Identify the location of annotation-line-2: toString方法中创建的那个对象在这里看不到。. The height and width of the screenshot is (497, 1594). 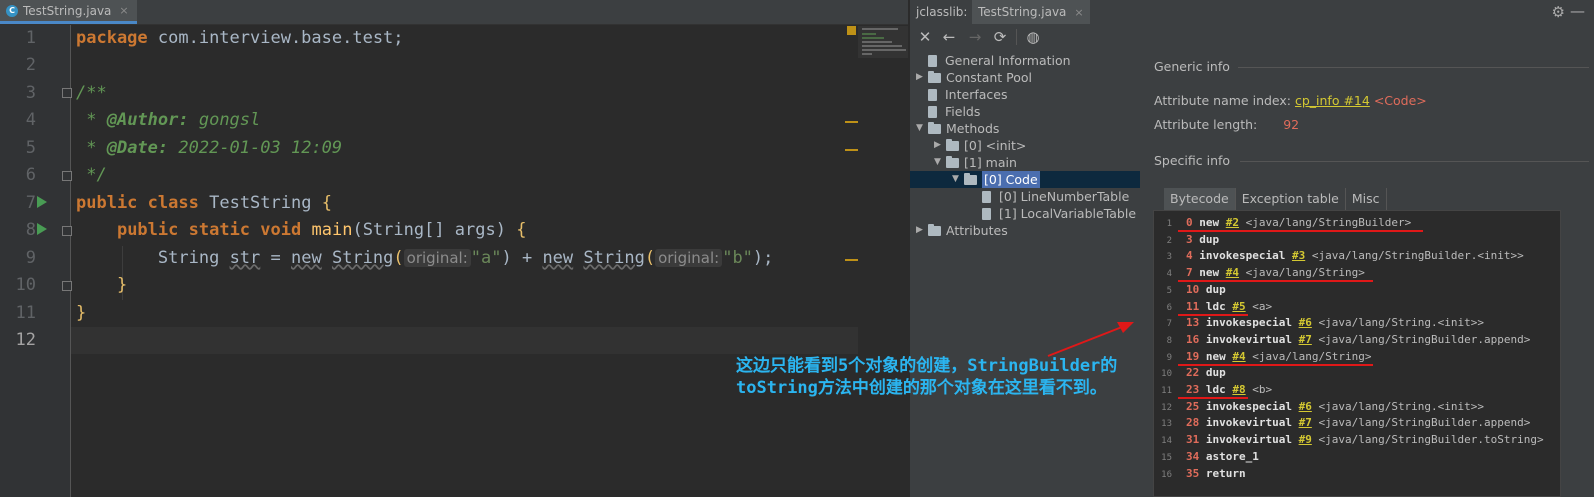
(921, 388).